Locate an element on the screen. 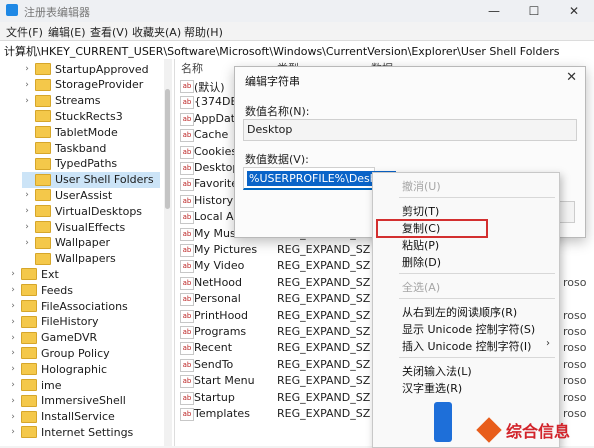  menu-edit: 编辑(E) is located at coordinates (67, 32).